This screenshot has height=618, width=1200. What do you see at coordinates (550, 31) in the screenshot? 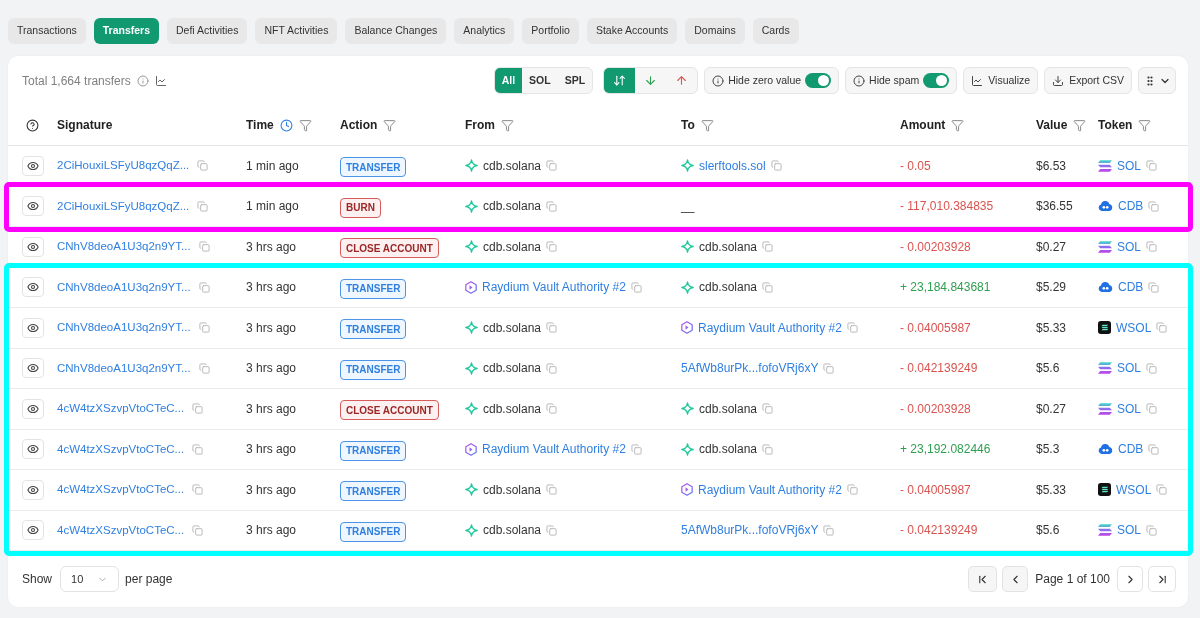
I see `tab: Portfolio` at bounding box center [550, 31].